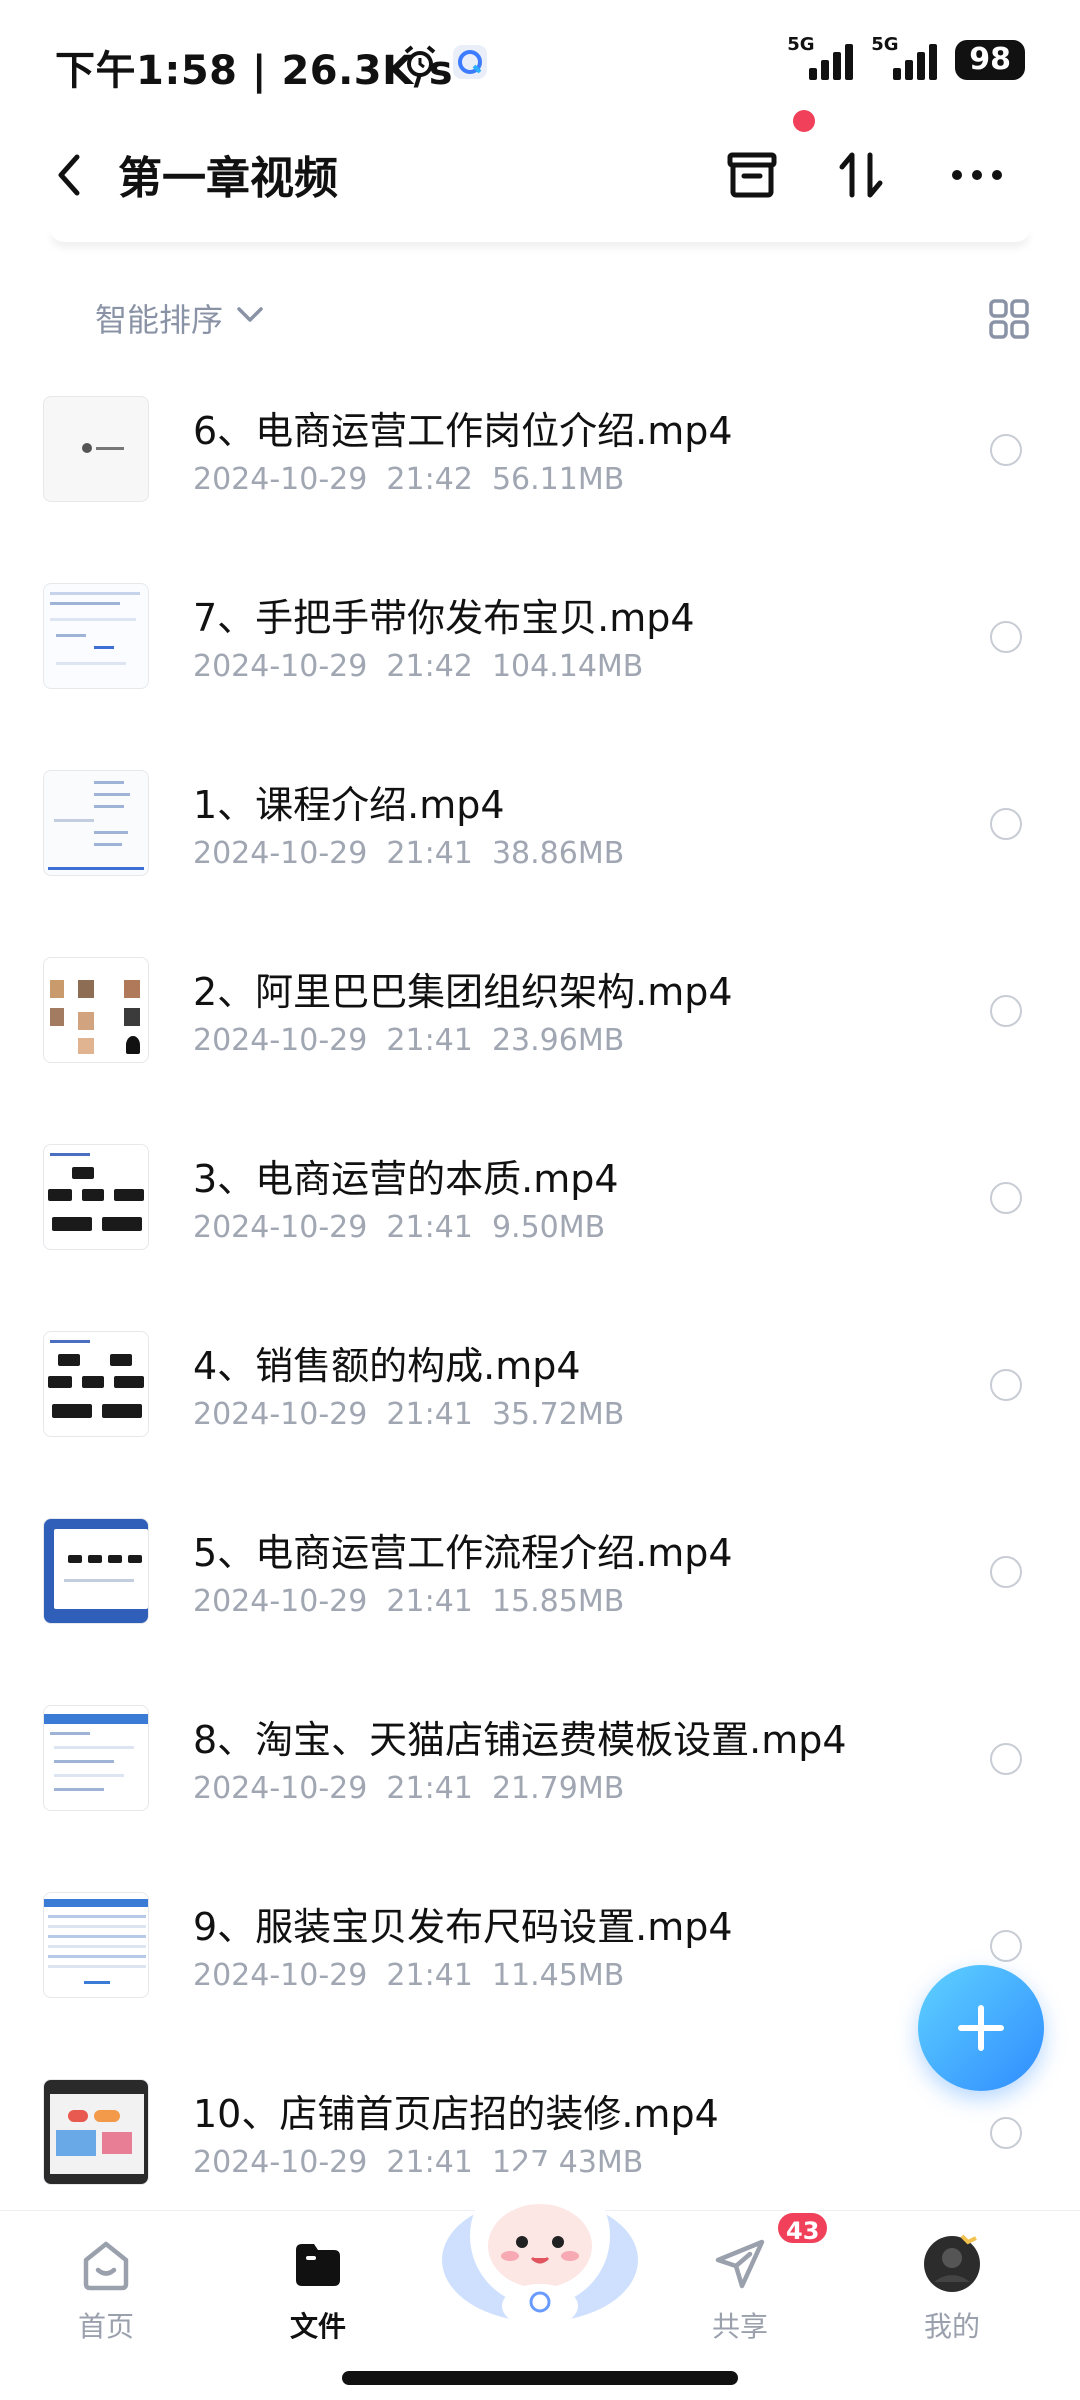 The width and height of the screenshot is (1080, 2400). I want to click on sort-arrows-icon, so click(861, 175).